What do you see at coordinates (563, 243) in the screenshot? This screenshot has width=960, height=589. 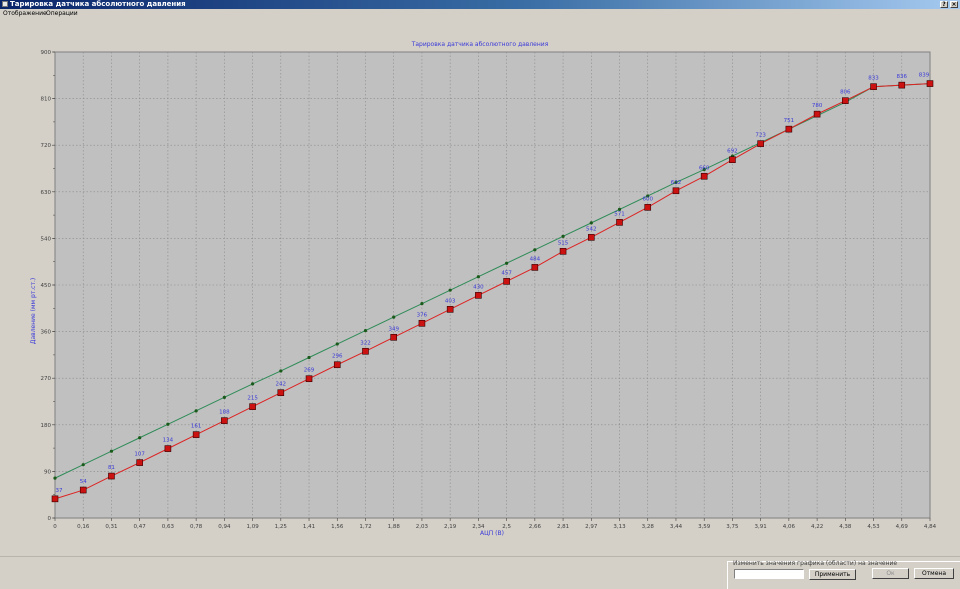 I see `red-point-label: 515` at bounding box center [563, 243].